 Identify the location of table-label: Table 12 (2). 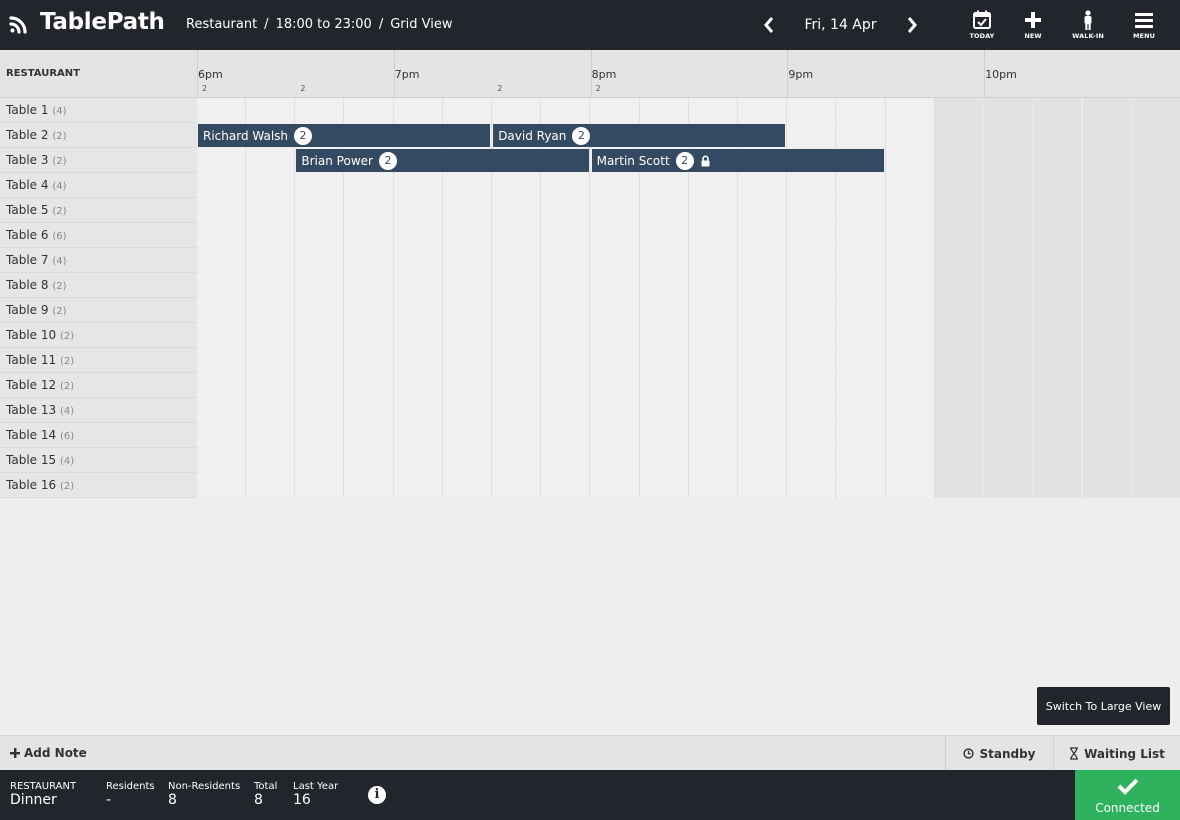
(98, 385).